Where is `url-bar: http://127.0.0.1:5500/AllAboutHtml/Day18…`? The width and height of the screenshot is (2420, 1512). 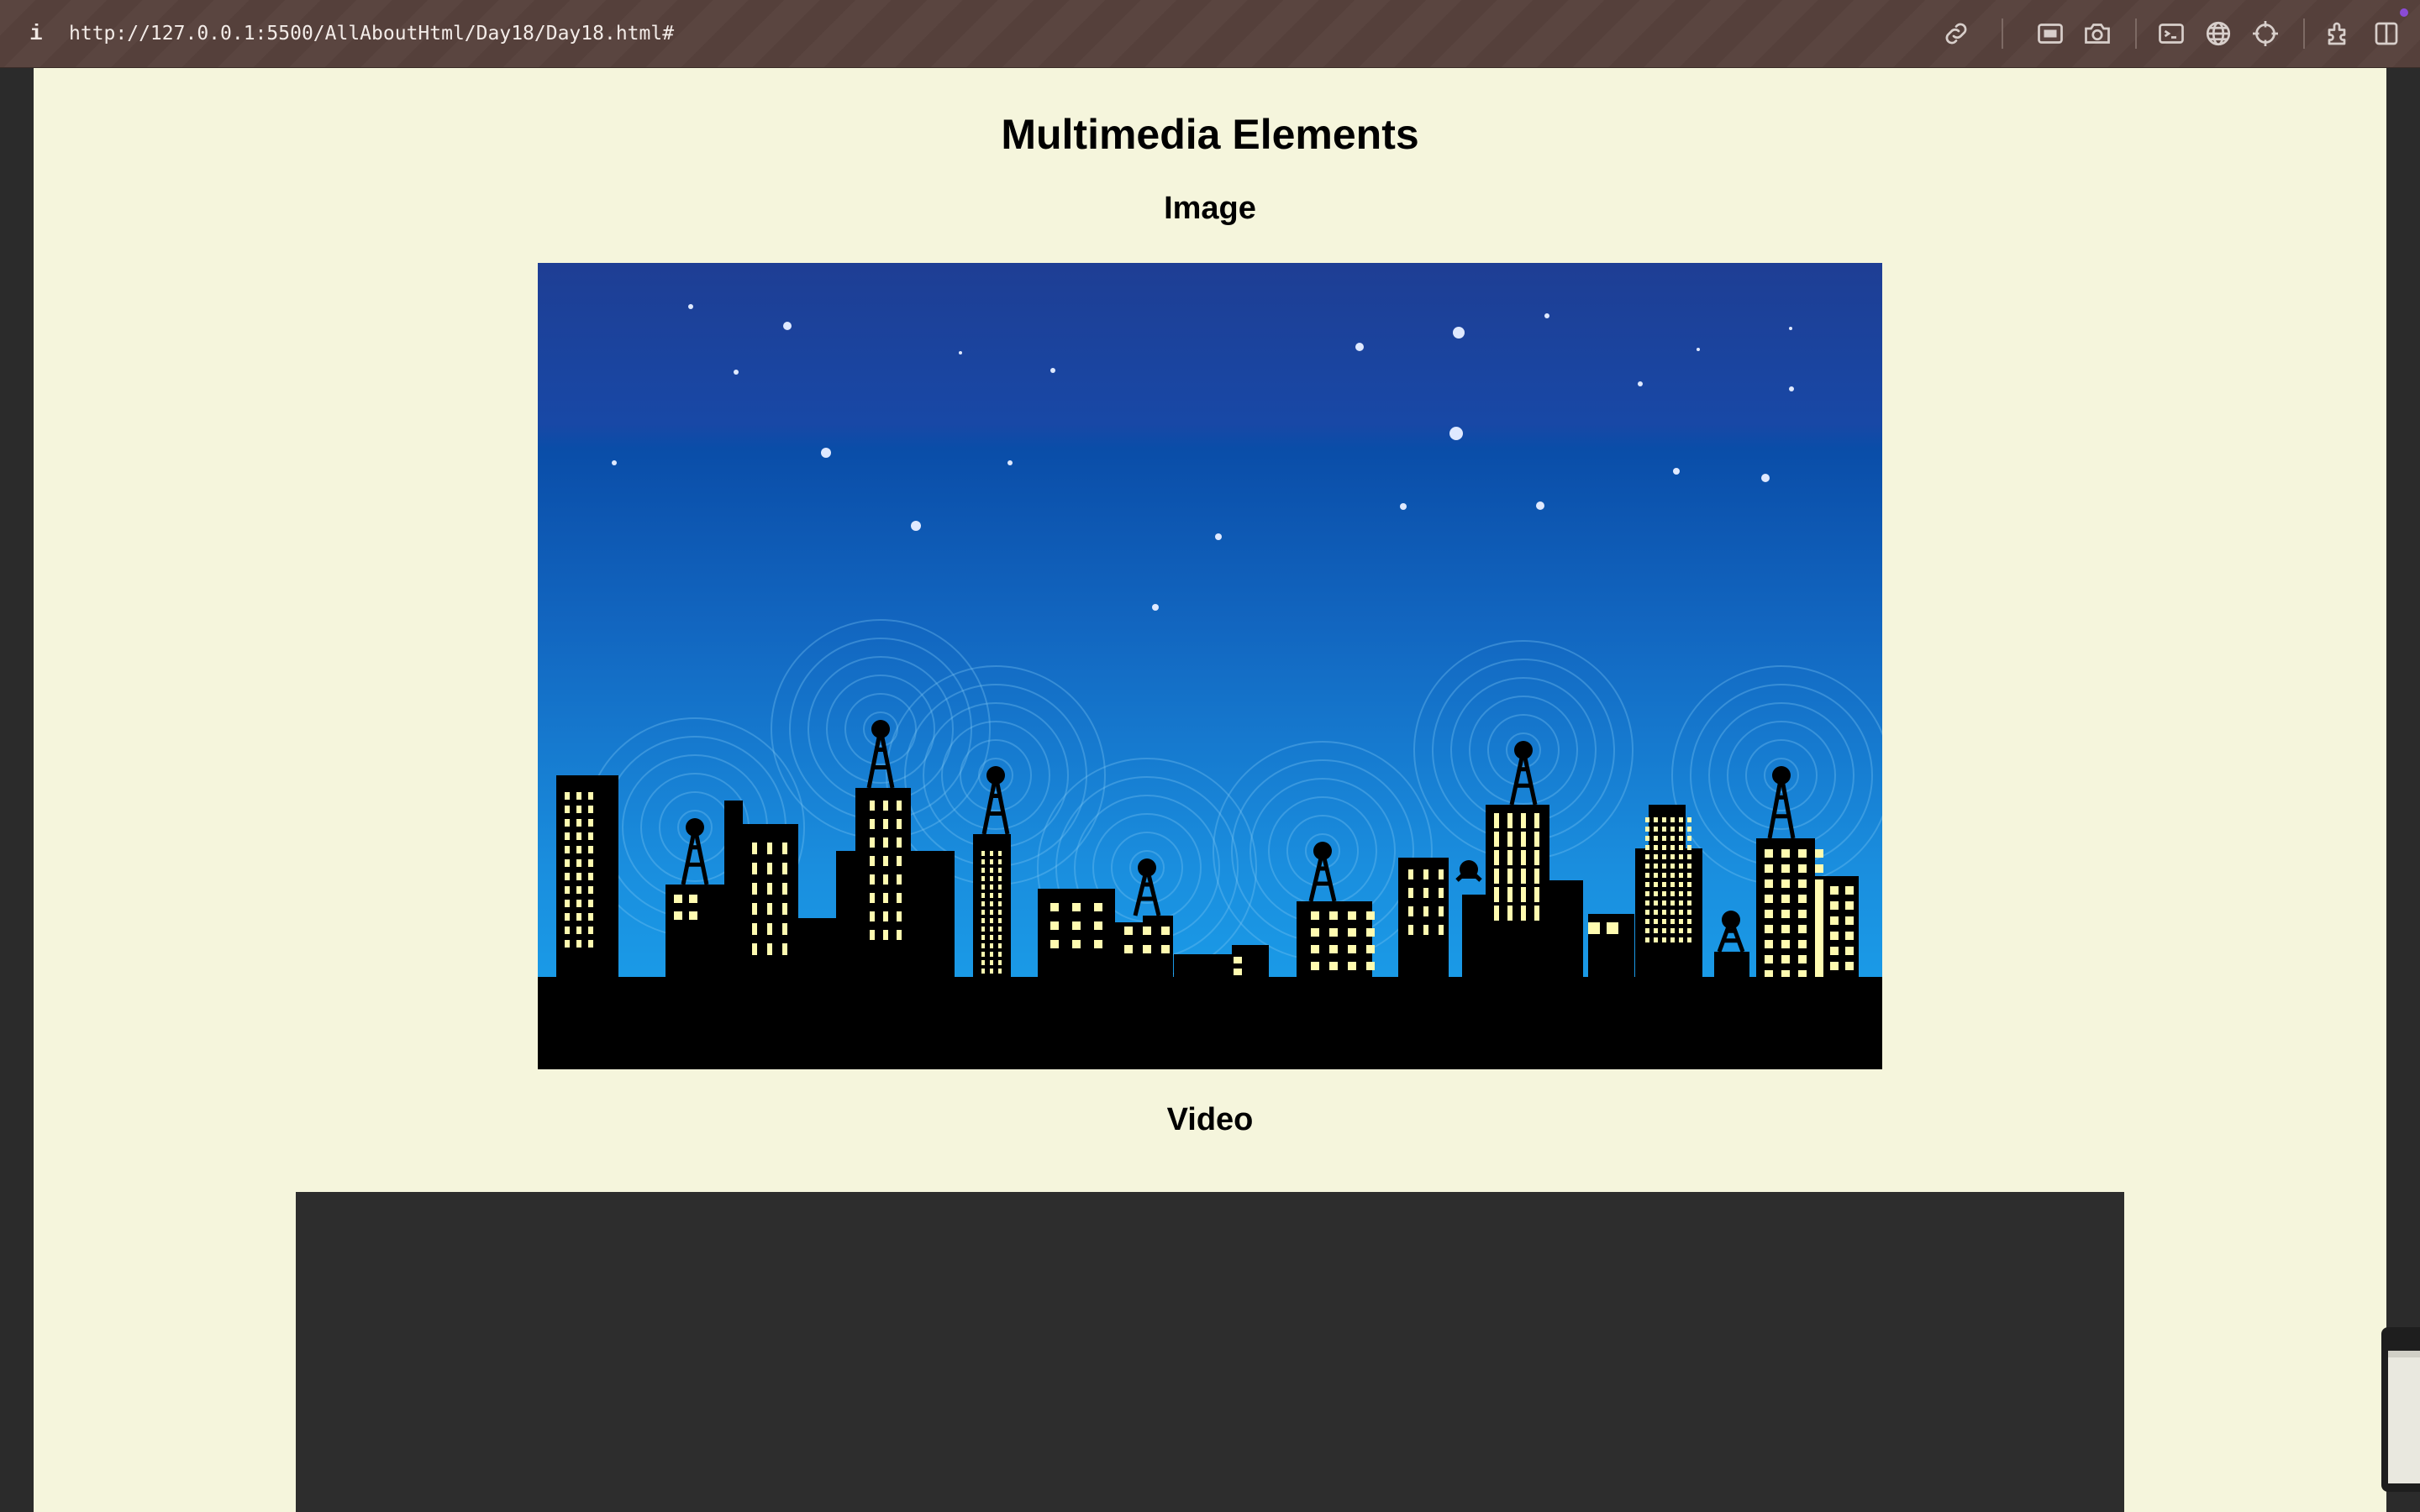 url-bar: http://127.0.0.1:5500/AllAboutHtml/Day18… is located at coordinates (371, 33).